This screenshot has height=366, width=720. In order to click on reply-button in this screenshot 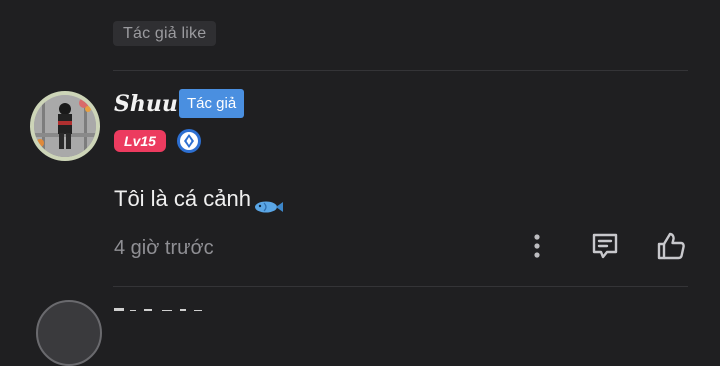, I will do `click(605, 246)`.